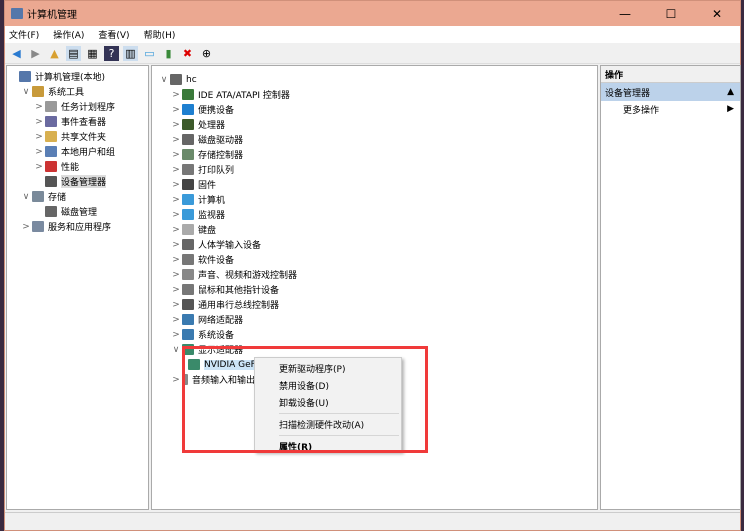 The image size is (744, 531). Describe the element at coordinates (671, 14) in the screenshot. I see `maximize-button: ☐` at that location.